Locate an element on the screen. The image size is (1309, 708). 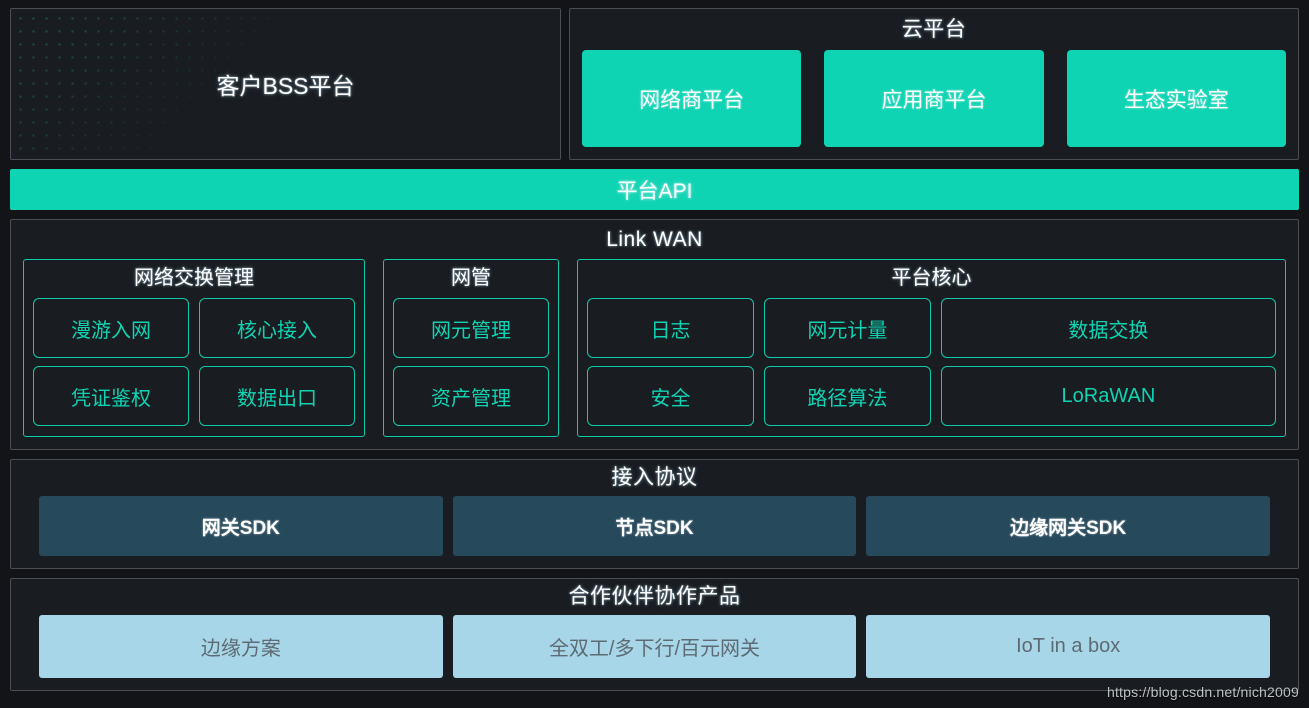
sdk-box-node: 节点SDK is located at coordinates (654, 526).